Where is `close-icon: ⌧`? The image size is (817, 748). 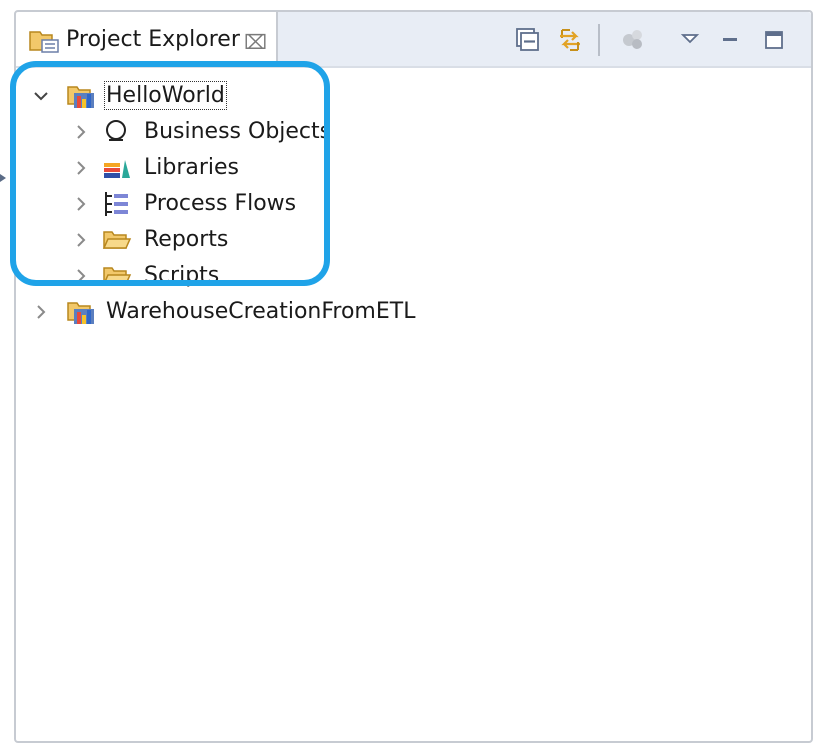
close-icon: ⌧ is located at coordinates (255, 42).